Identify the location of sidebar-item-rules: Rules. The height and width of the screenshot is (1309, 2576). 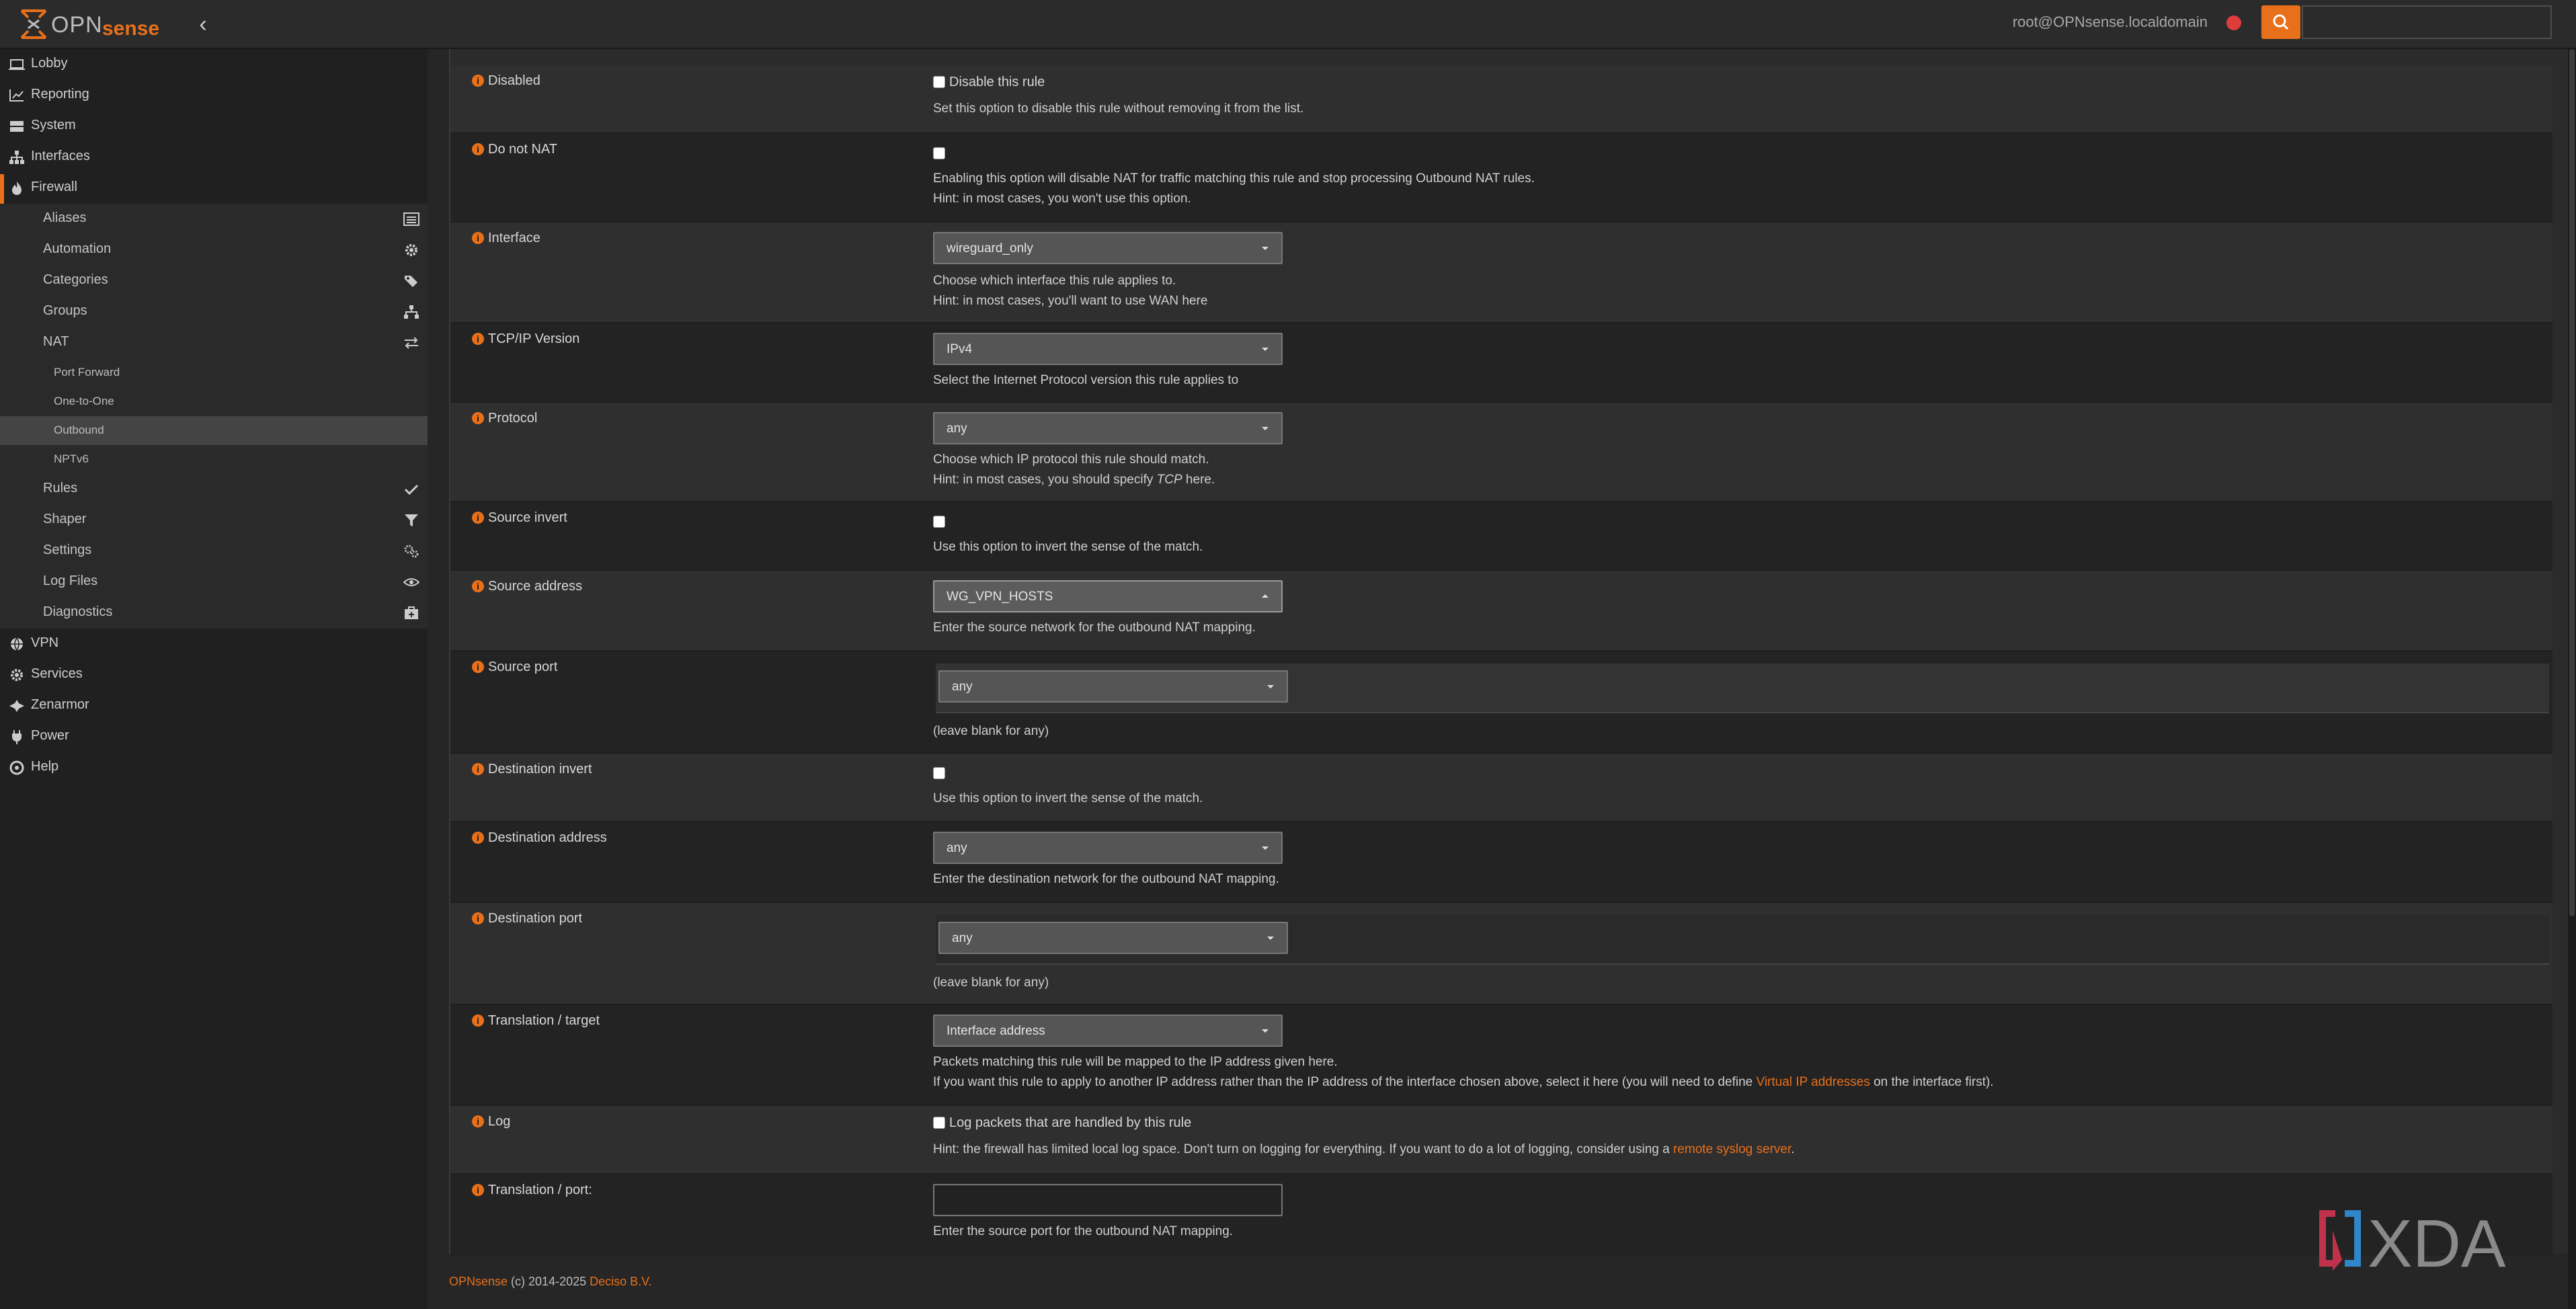
(214, 489).